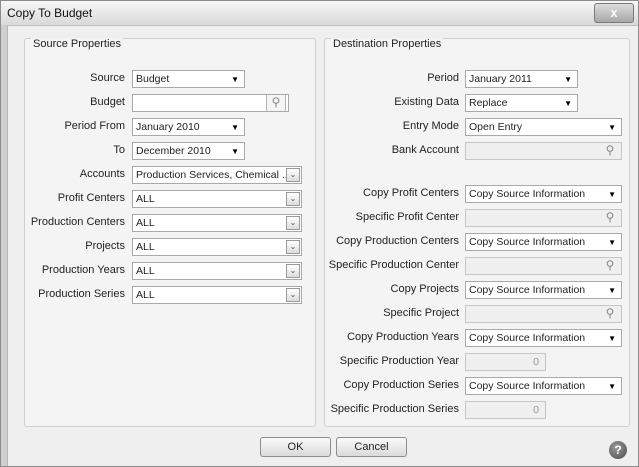  What do you see at coordinates (543, 127) in the screenshot?
I see `entry-mode-dropdown: Open Entry ▼` at bounding box center [543, 127].